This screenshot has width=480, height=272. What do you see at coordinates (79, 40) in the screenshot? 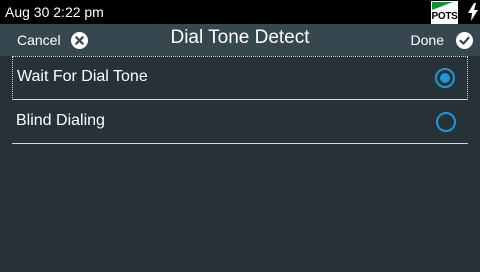
I see `cancel-x-circle-icon` at bounding box center [79, 40].